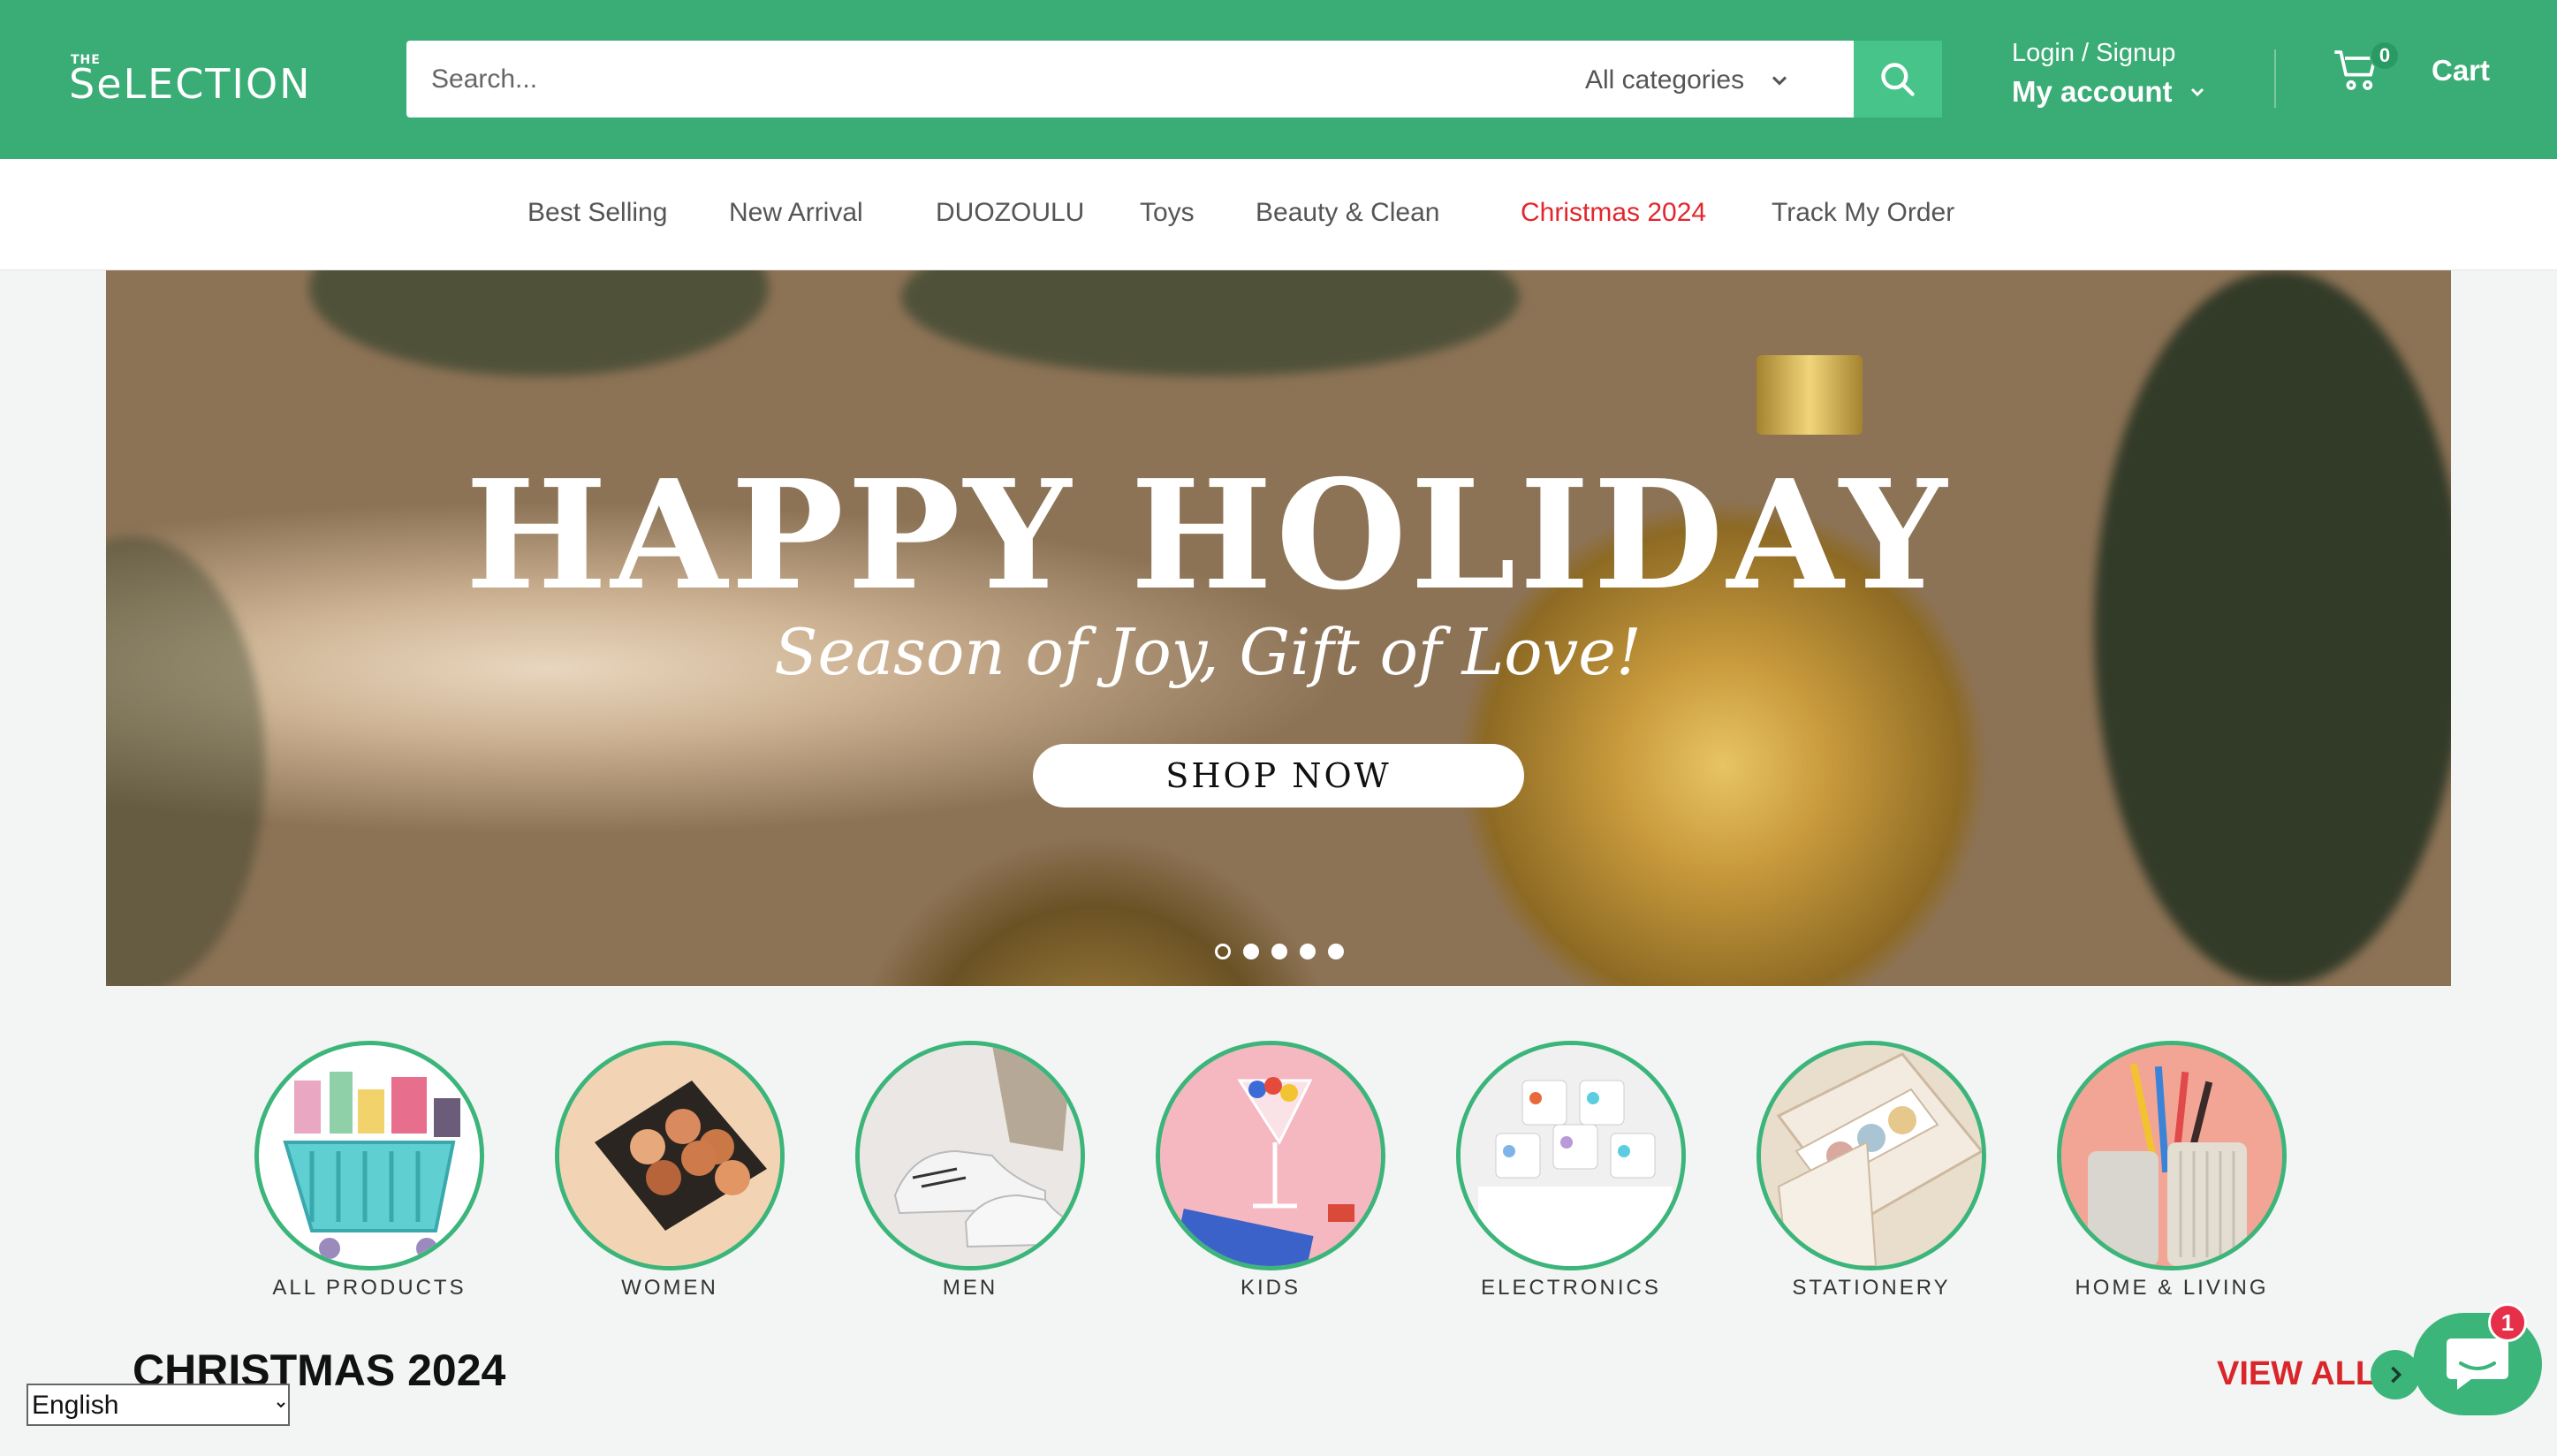  Describe the element at coordinates (2461, 70) in the screenshot. I see `cart-label: Cart` at that location.